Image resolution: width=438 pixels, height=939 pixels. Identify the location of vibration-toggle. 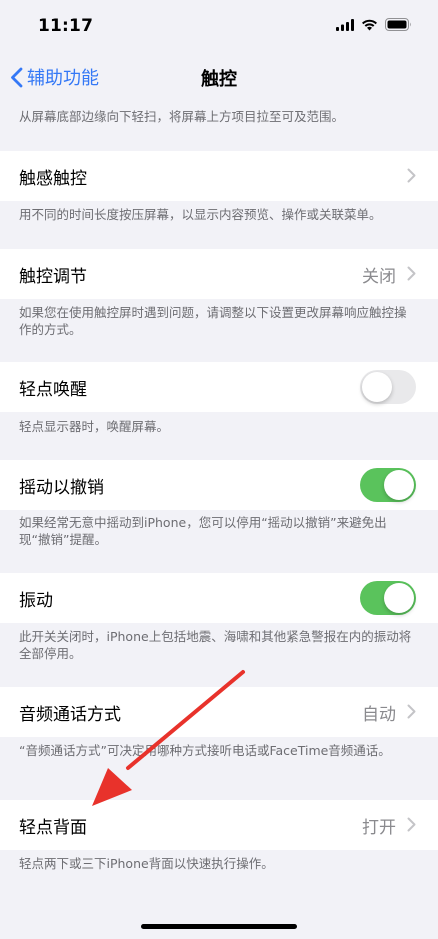
(388, 598).